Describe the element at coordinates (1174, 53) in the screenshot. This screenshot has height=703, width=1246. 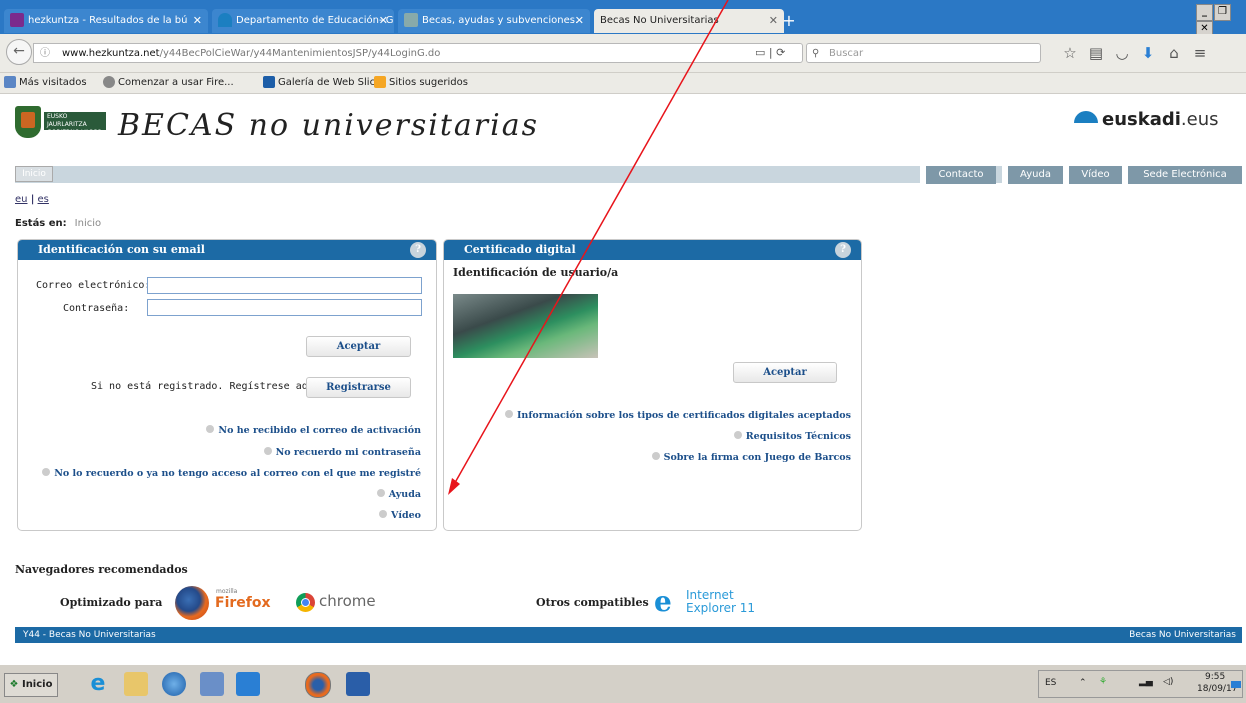
I see `home-icon: ⌂` at that location.